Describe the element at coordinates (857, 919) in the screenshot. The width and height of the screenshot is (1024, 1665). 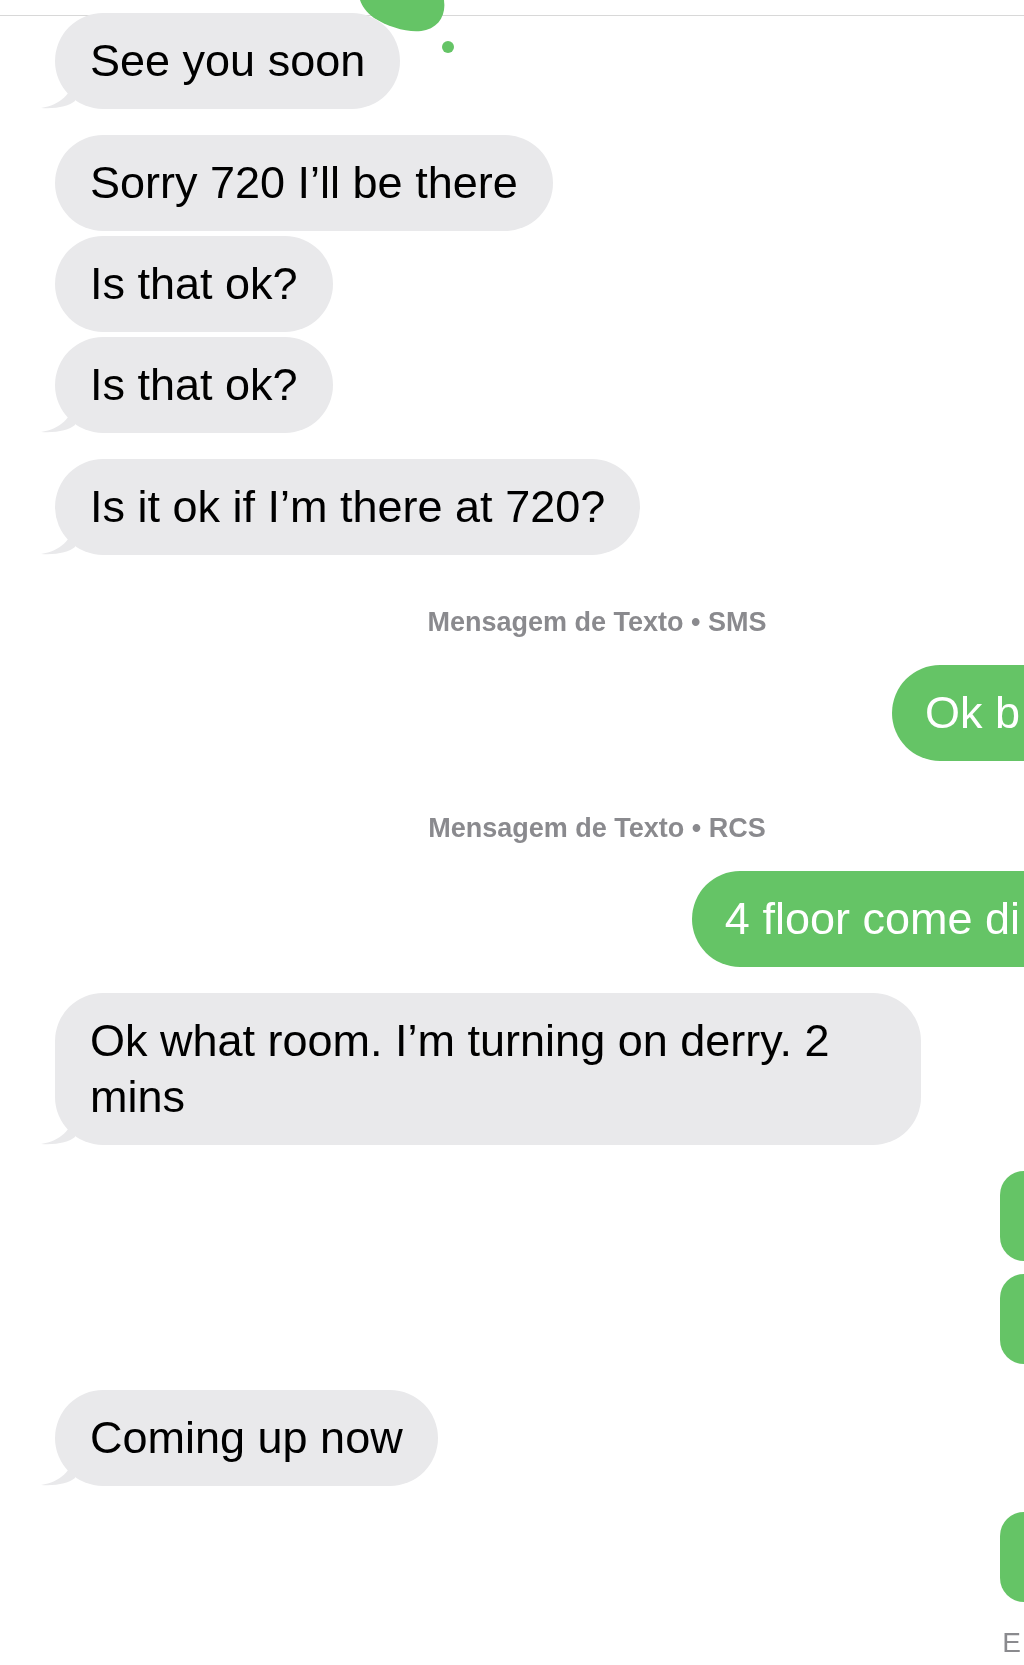
I see `message-bubble: 4 floor come di` at that location.